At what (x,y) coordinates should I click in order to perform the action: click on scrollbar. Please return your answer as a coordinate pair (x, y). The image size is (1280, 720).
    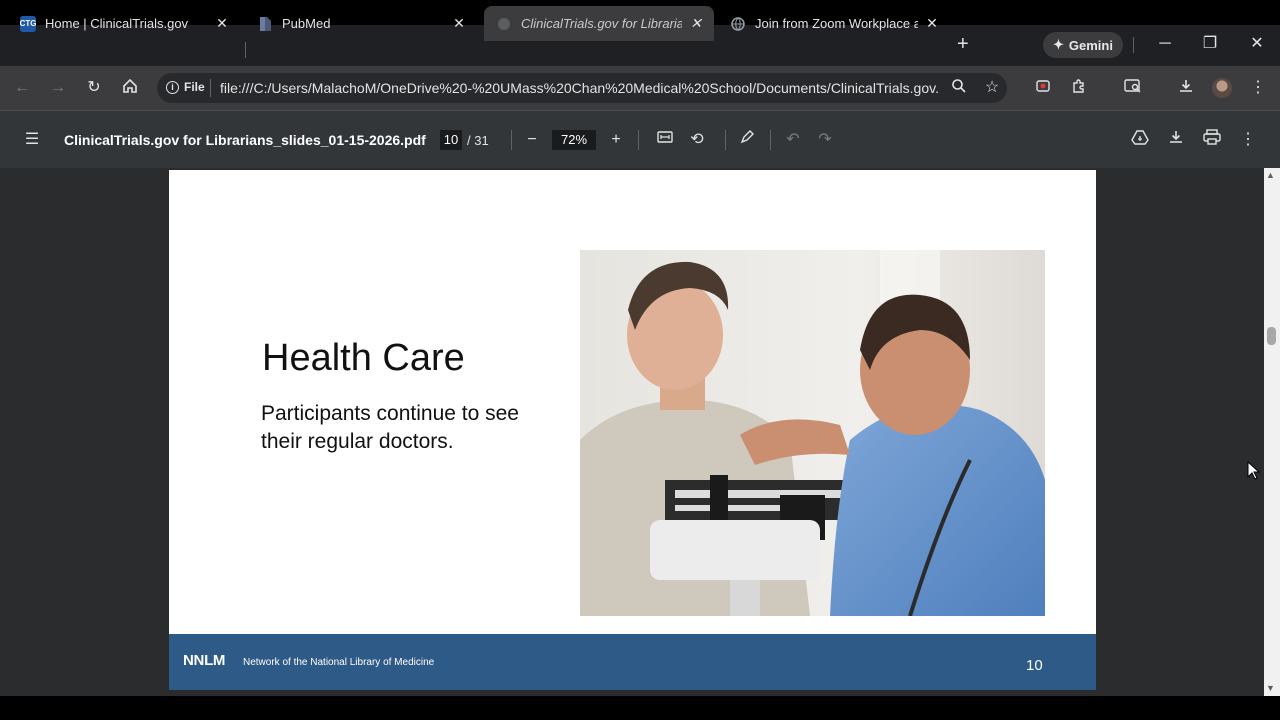
    Looking at the image, I should click on (1272, 432).